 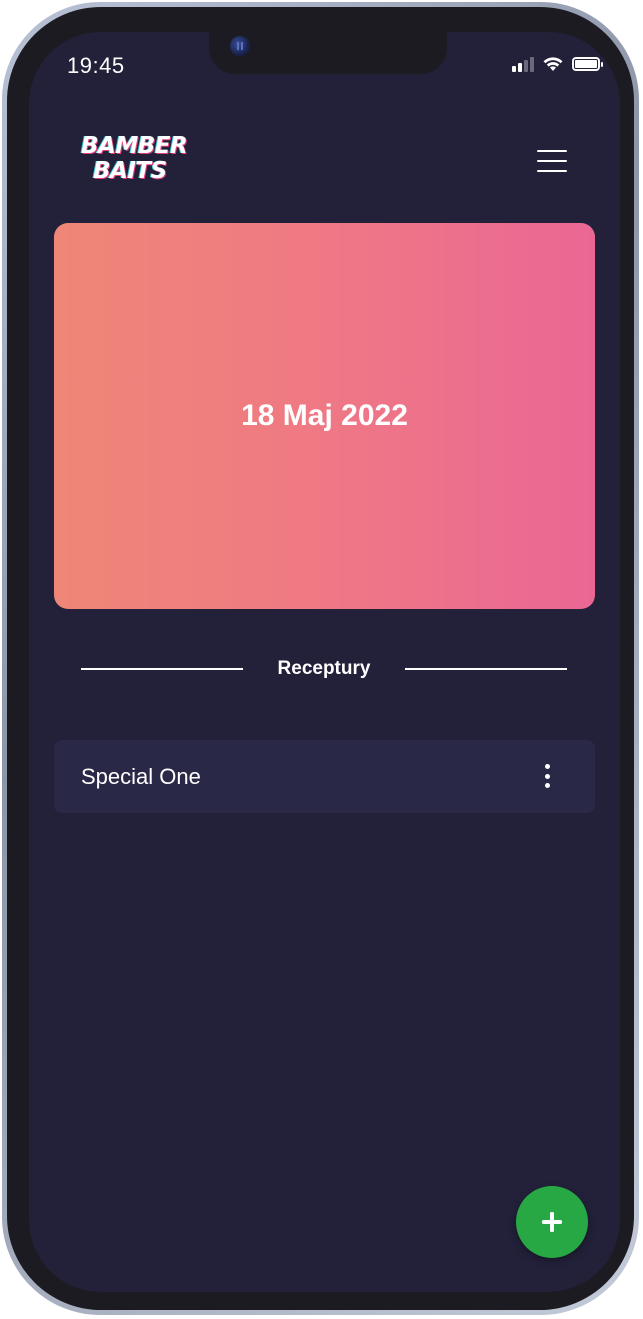 What do you see at coordinates (553, 64) in the screenshot?
I see `wifi-icon` at bounding box center [553, 64].